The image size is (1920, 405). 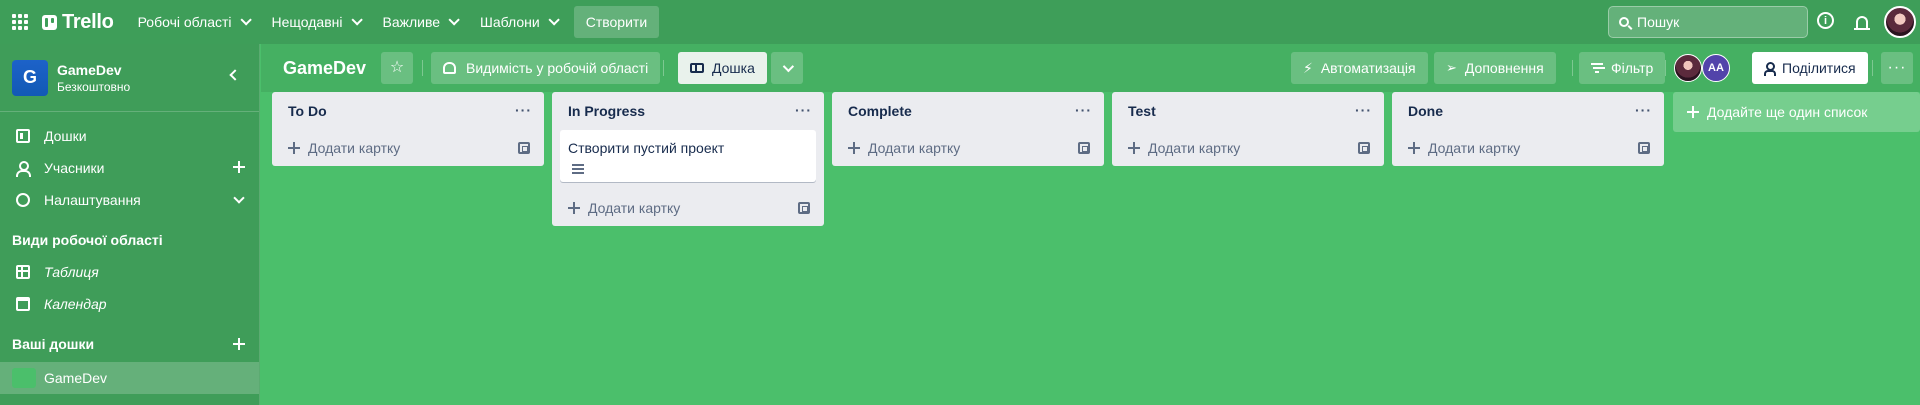 I want to click on add-board-plus-icon, so click(x=239, y=344).